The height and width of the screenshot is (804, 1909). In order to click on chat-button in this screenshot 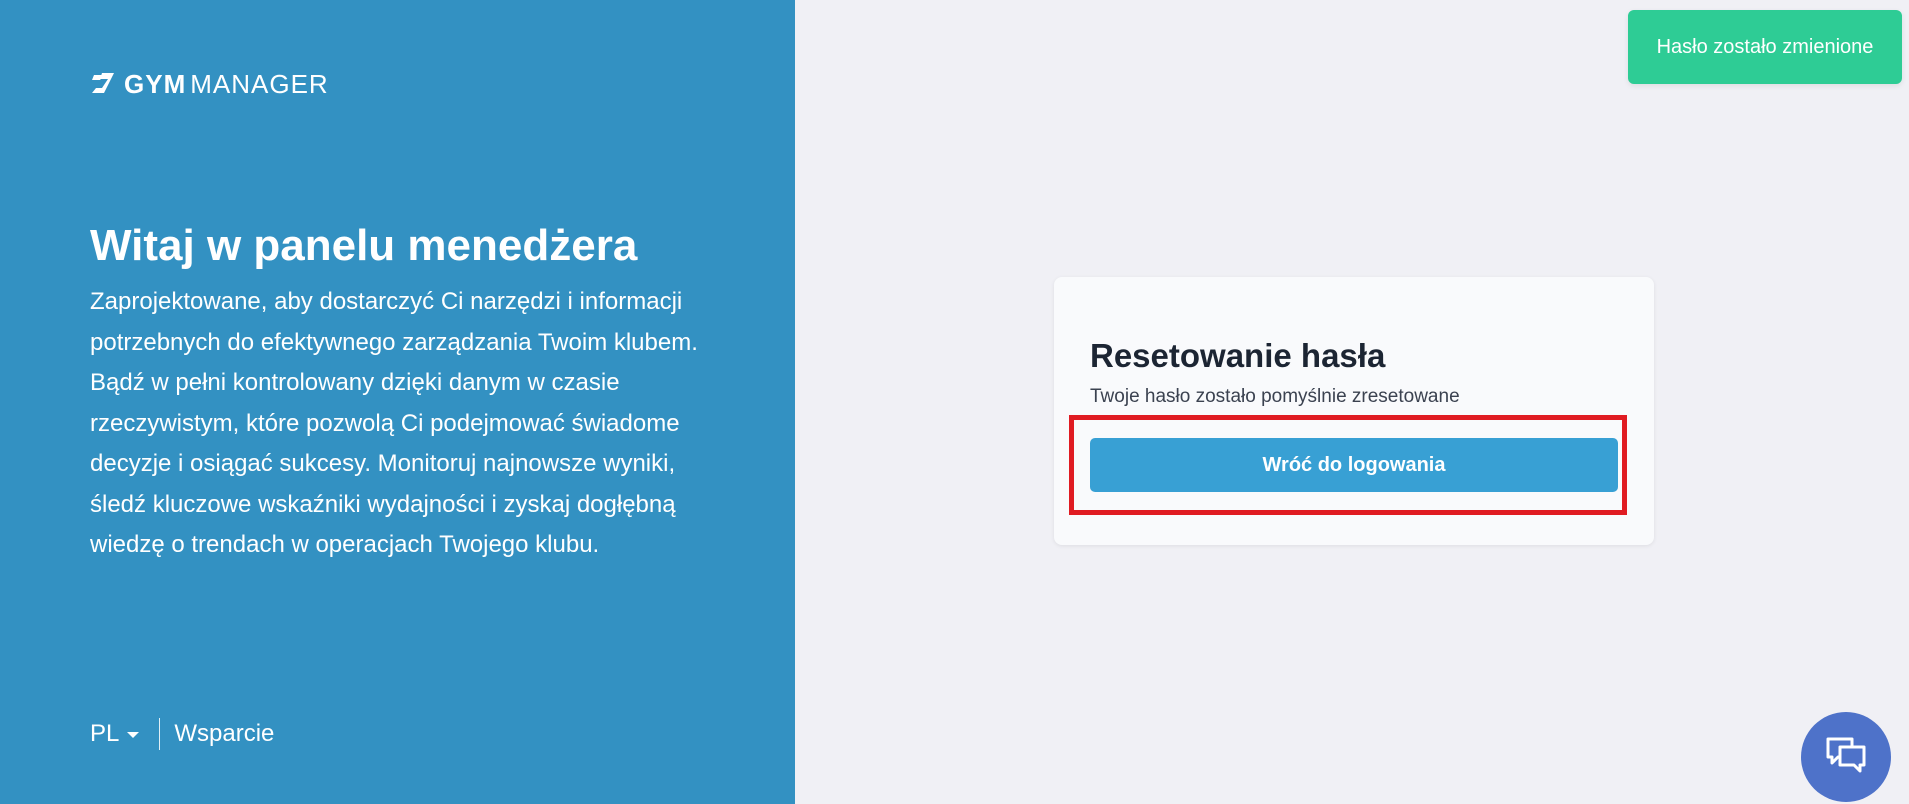, I will do `click(1846, 757)`.